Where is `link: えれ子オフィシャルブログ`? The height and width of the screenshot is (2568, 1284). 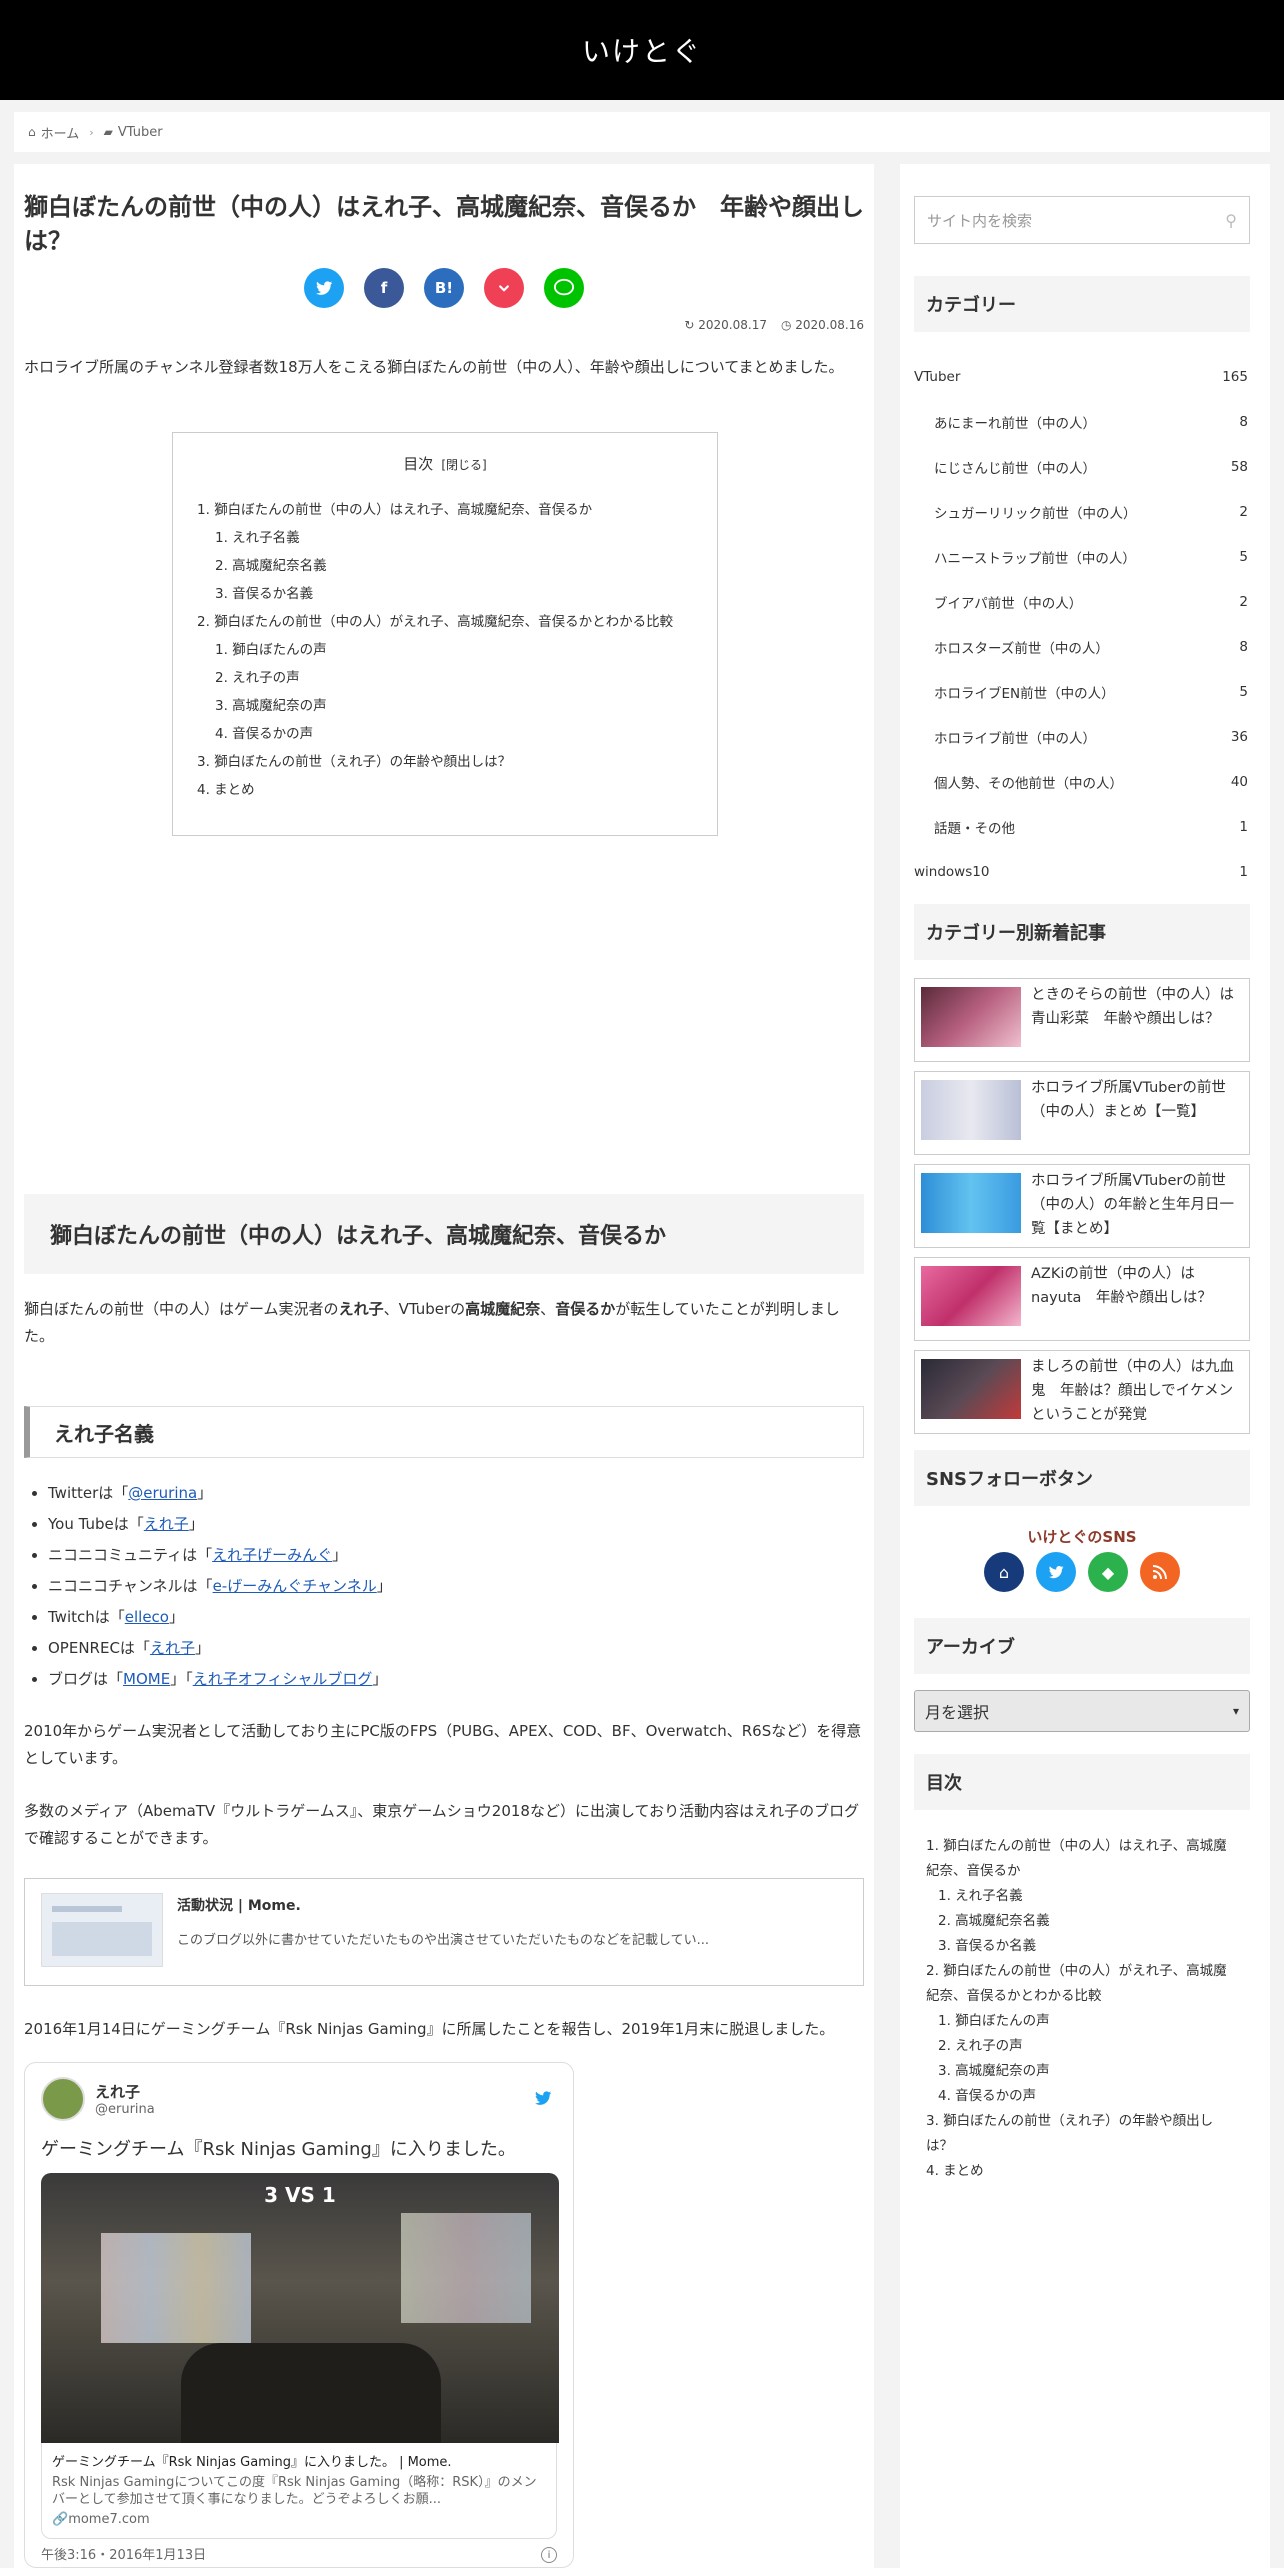 link: えれ子オフィシャルブログ is located at coordinates (283, 1679).